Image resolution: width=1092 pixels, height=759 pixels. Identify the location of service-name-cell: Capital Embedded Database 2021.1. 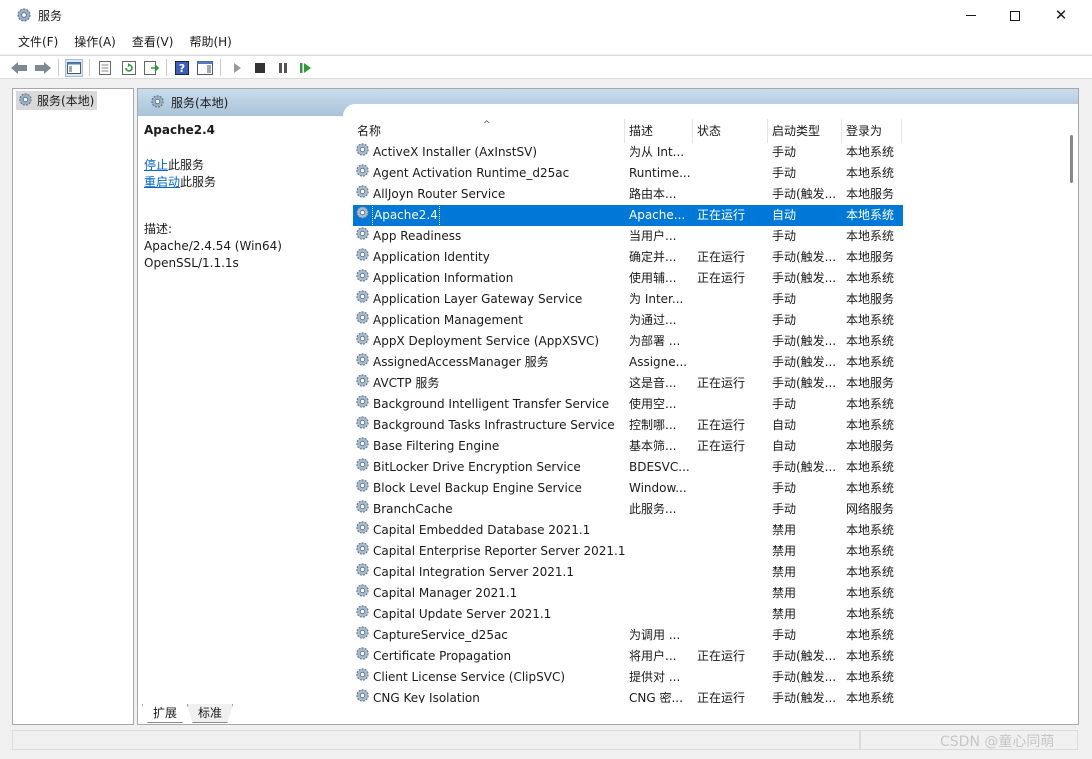
(489, 530).